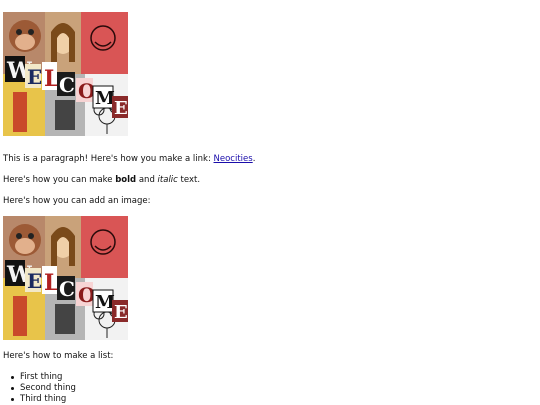  What do you see at coordinates (58, 356) in the screenshot?
I see `paragraph-list-intro: Here's how to make a list:` at bounding box center [58, 356].